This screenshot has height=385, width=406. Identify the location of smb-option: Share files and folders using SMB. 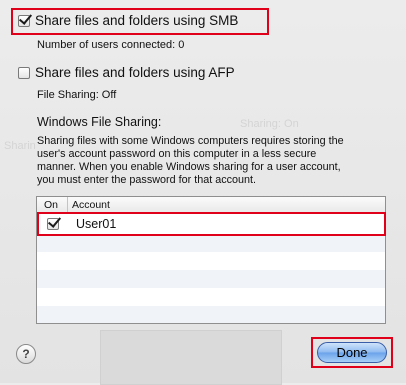
(128, 20).